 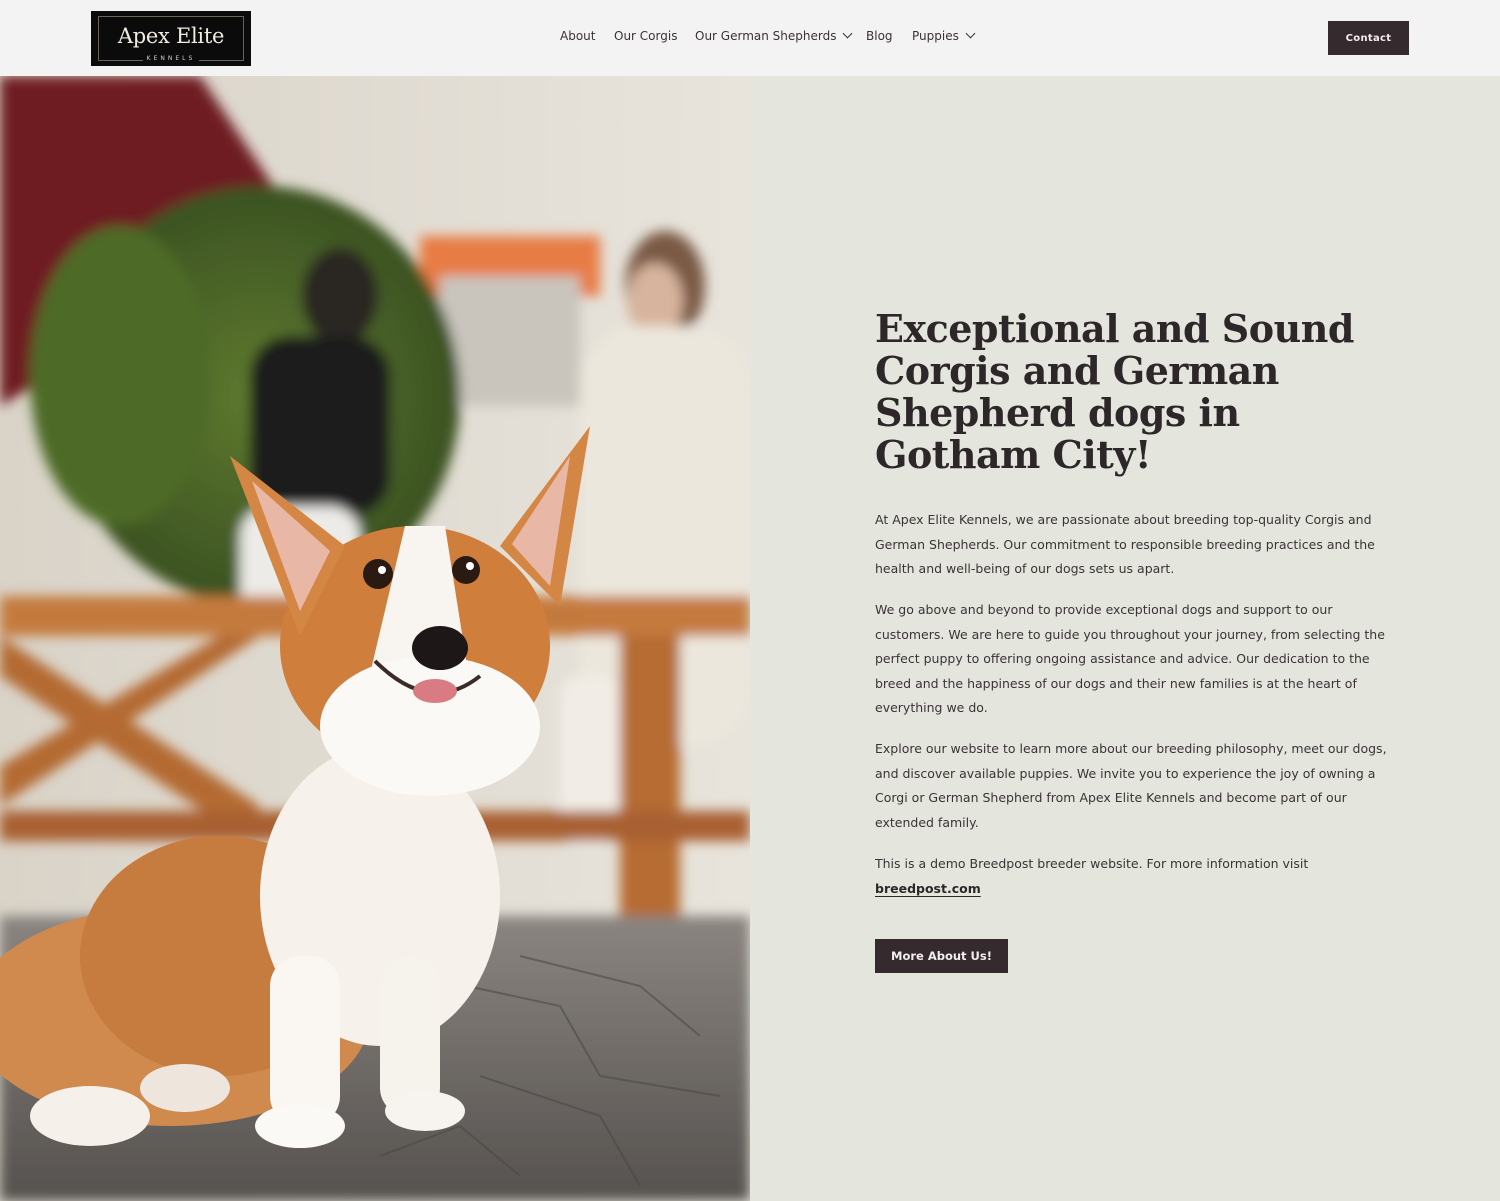 I want to click on logo-subtitle-text: KENNELS, so click(x=171, y=58).